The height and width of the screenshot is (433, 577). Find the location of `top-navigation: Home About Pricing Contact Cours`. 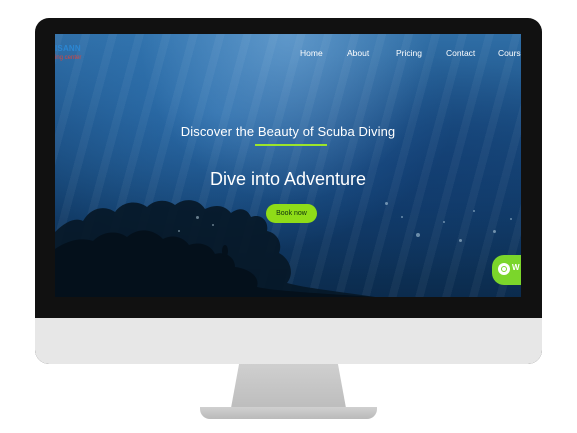

top-navigation: Home About Pricing Contact Cours is located at coordinates (288, 56).